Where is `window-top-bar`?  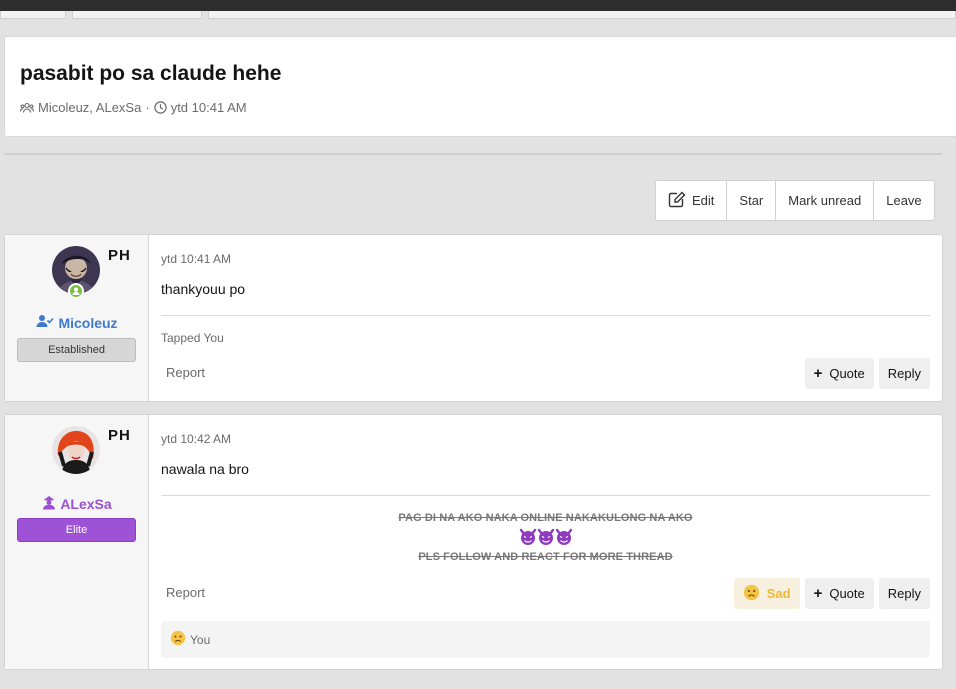 window-top-bar is located at coordinates (478, 5).